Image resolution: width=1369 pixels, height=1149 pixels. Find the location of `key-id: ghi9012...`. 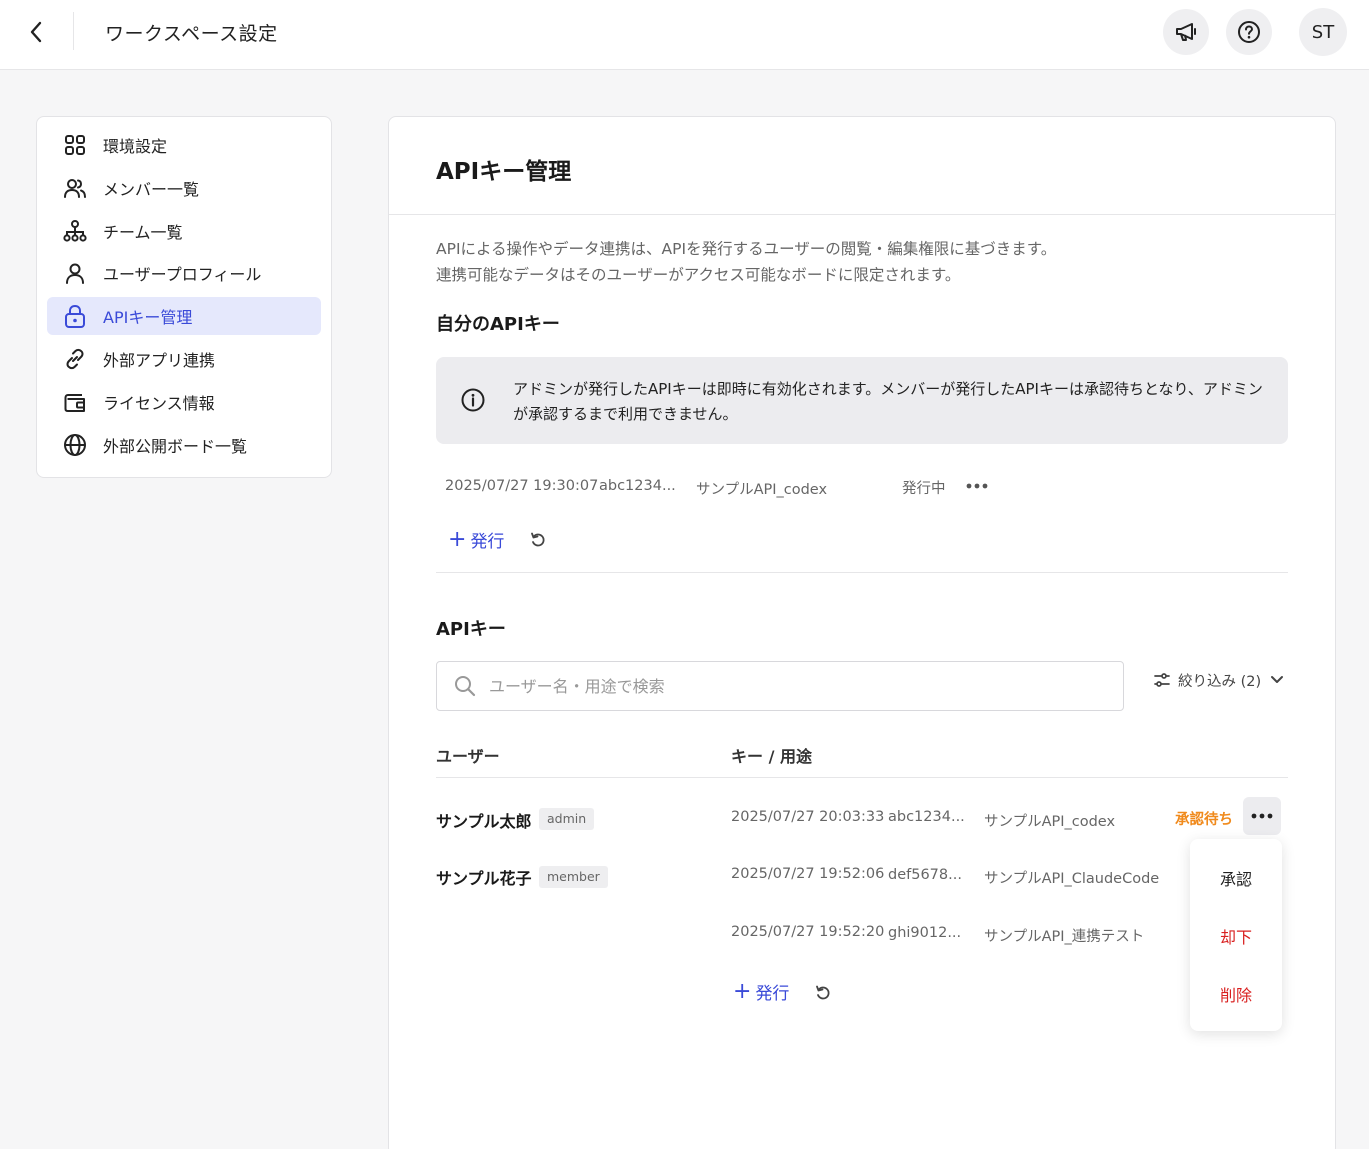

key-id: ghi9012... is located at coordinates (925, 933).